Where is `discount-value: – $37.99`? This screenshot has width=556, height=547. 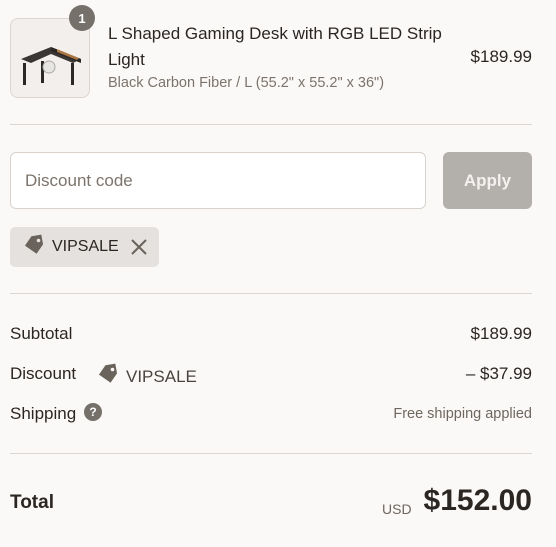
discount-value: – $37.99 is located at coordinates (498, 373).